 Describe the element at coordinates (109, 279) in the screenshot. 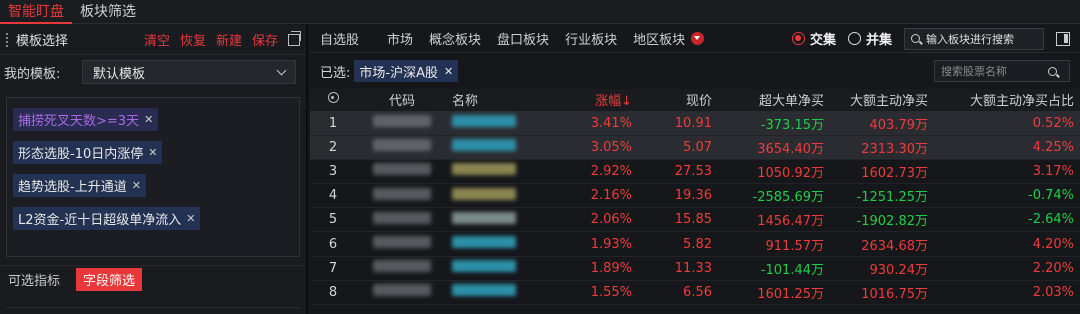

I see `tab-field-filter: 字段筛选` at that location.